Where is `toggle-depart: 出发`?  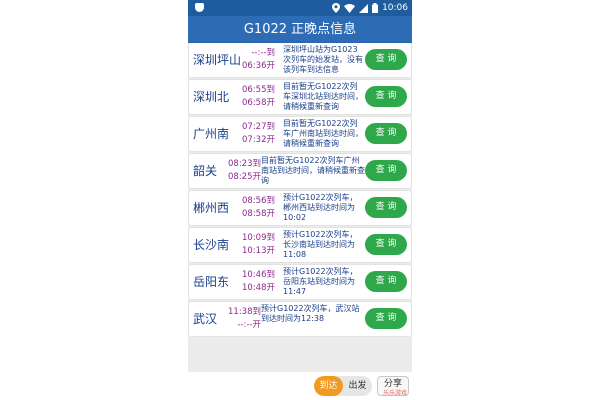 toggle-depart: 出发 is located at coordinates (357, 386).